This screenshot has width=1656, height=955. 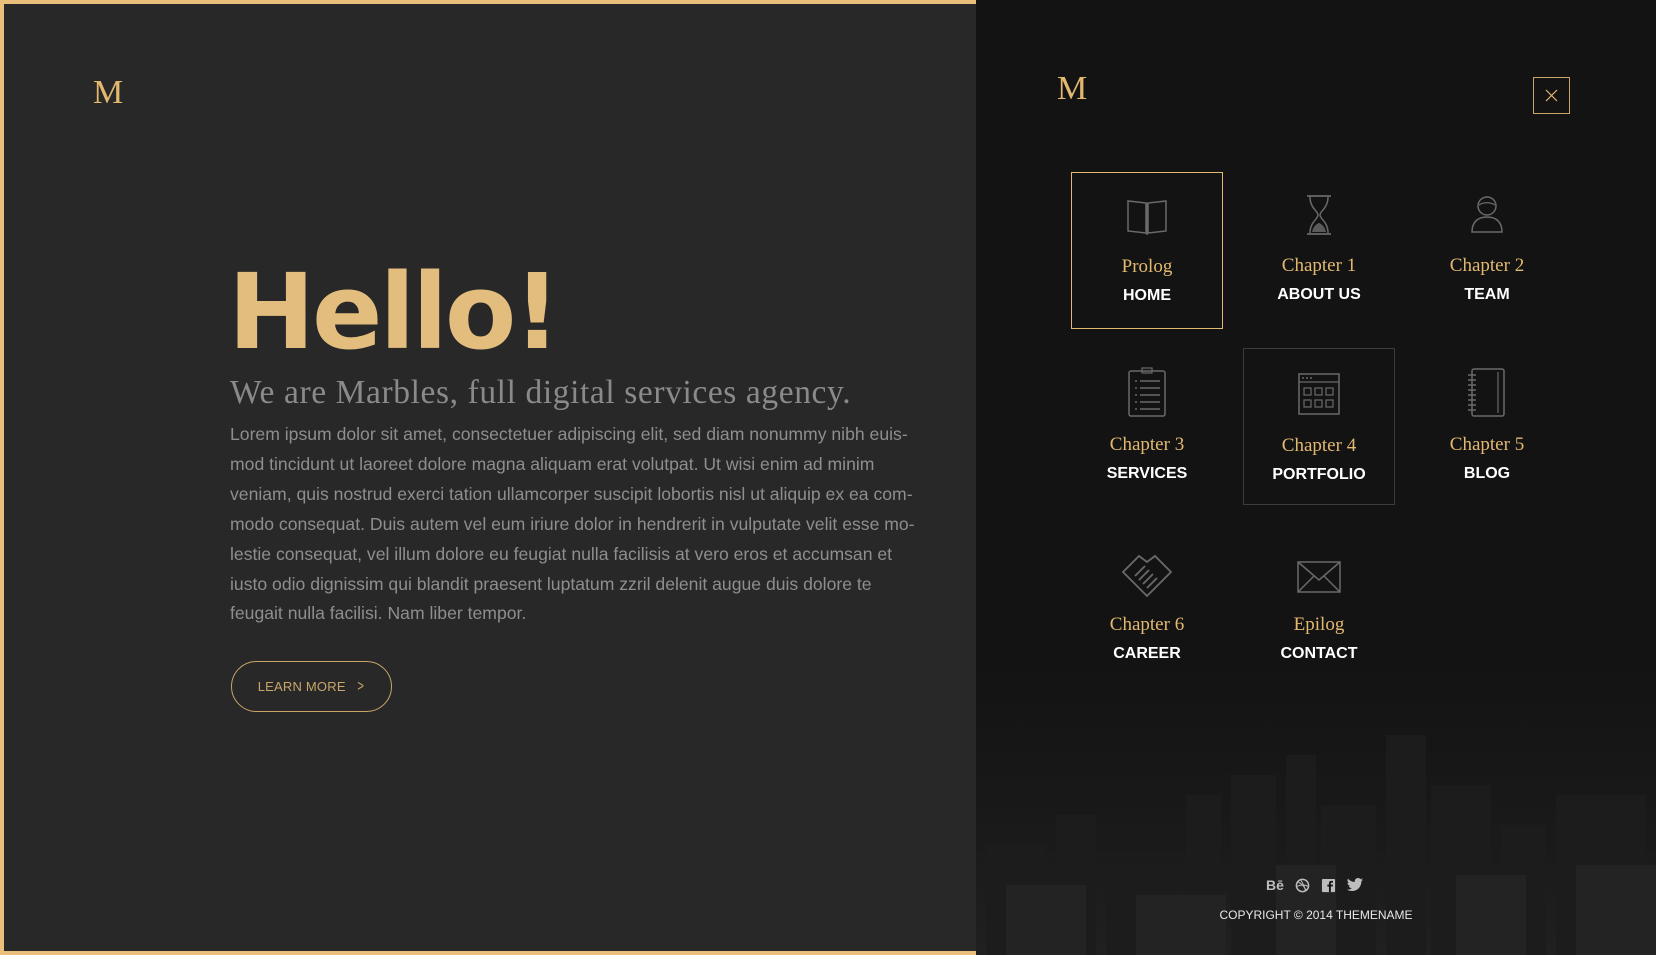 I want to click on menu-item-chapter: Epilog, so click(x=1319, y=624).